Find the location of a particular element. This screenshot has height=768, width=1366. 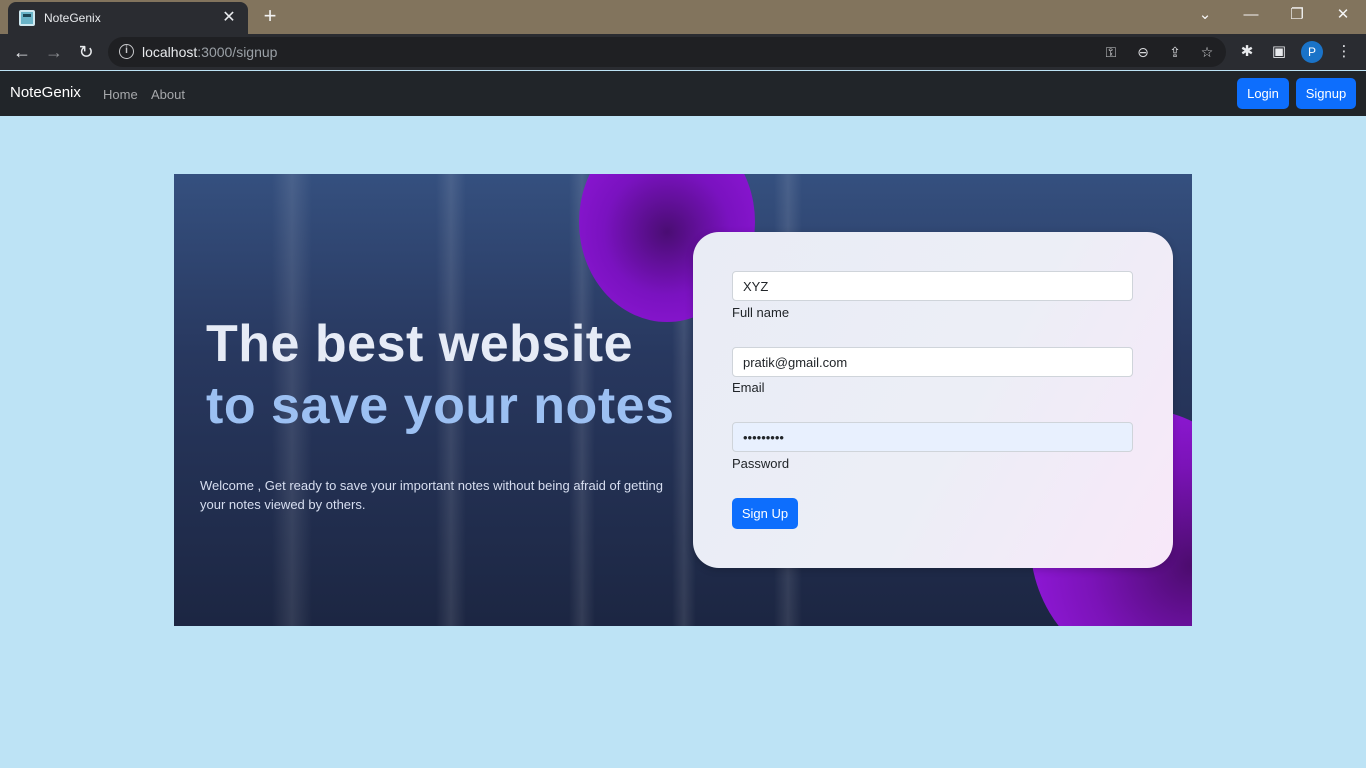

browser-tabstrip: NoteGenix ✕ + ⌄ — ❐ ✕ is located at coordinates (683, 17).